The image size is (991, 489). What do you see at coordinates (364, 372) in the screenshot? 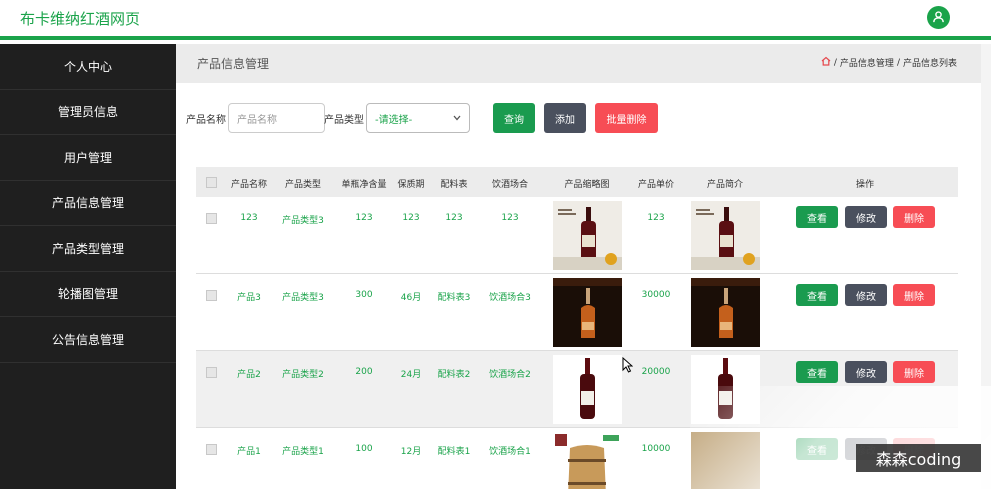
I see `cell-volume: 200` at bounding box center [364, 372].